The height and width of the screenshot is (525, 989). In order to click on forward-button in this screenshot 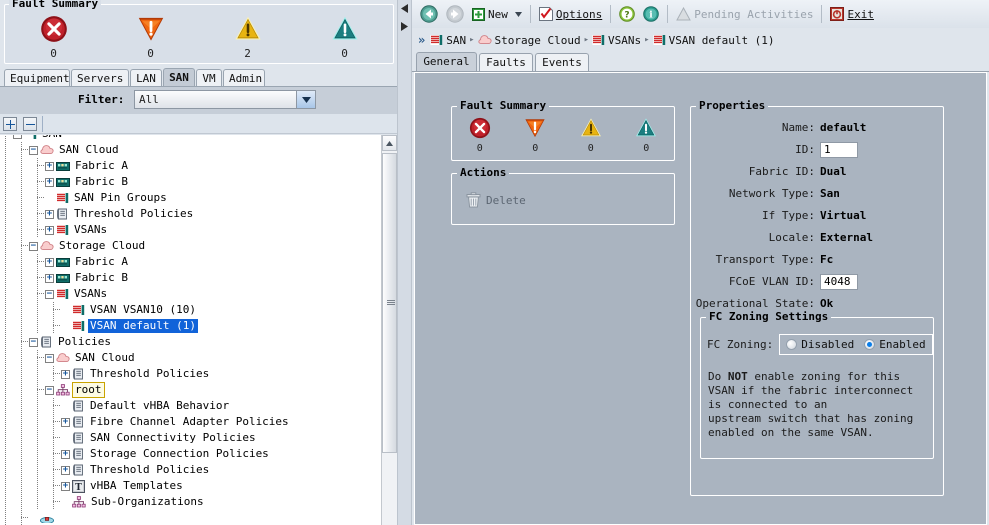, I will do `click(455, 14)`.